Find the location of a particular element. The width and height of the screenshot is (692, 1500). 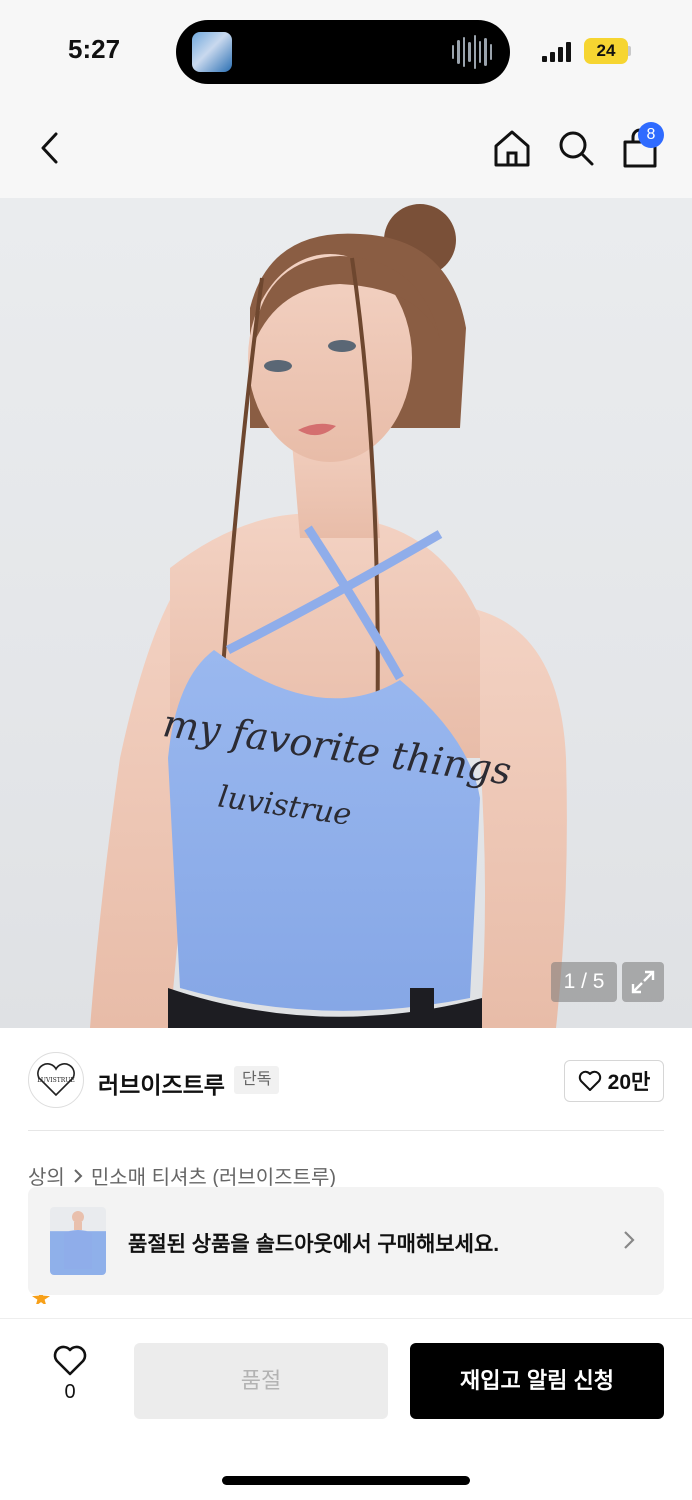

battery-icon: 24 is located at coordinates (606, 51).